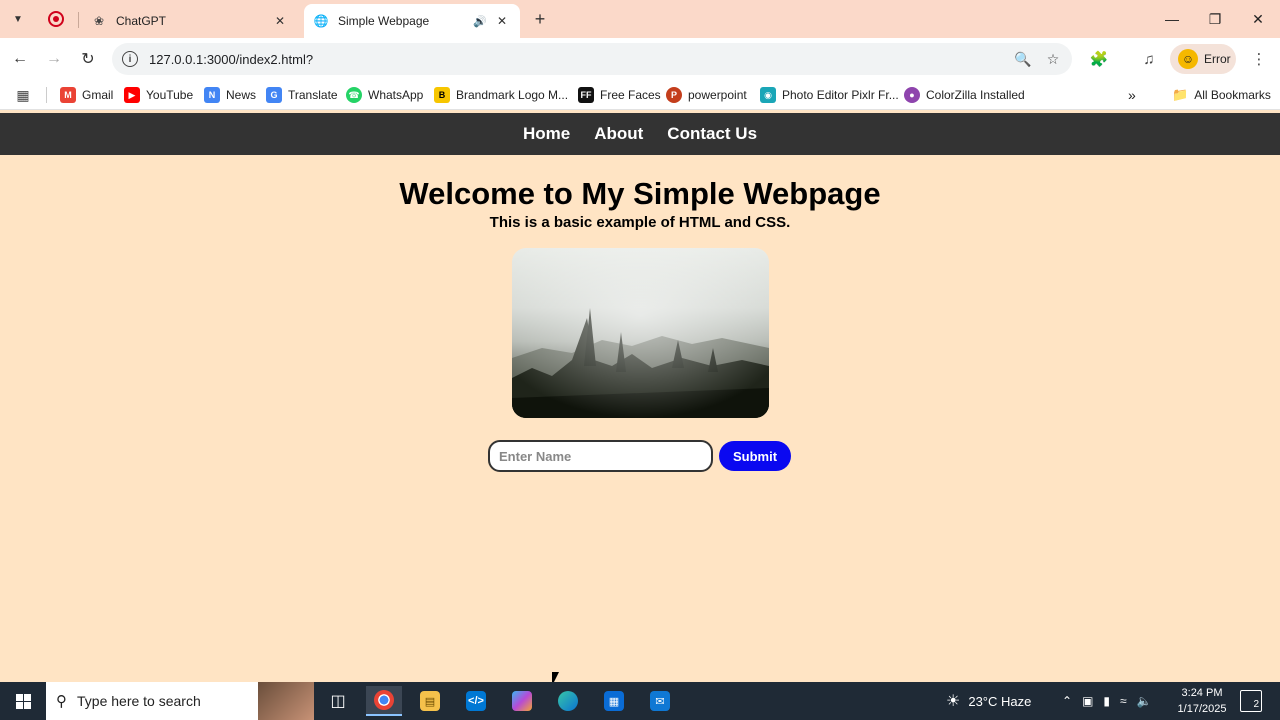 The width and height of the screenshot is (1280, 720). Describe the element at coordinates (68, 95) in the screenshot. I see `gmail-icon: M` at that location.